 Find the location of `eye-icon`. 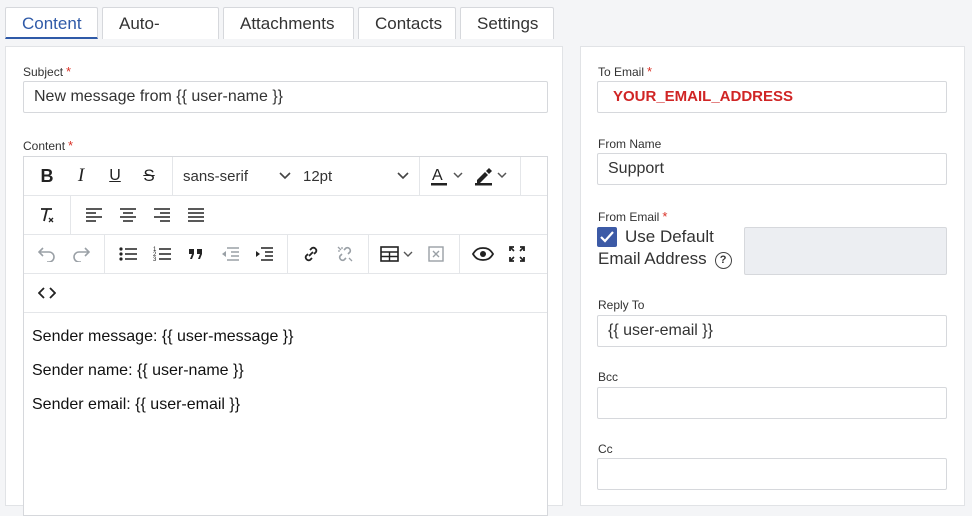

eye-icon is located at coordinates (483, 254).